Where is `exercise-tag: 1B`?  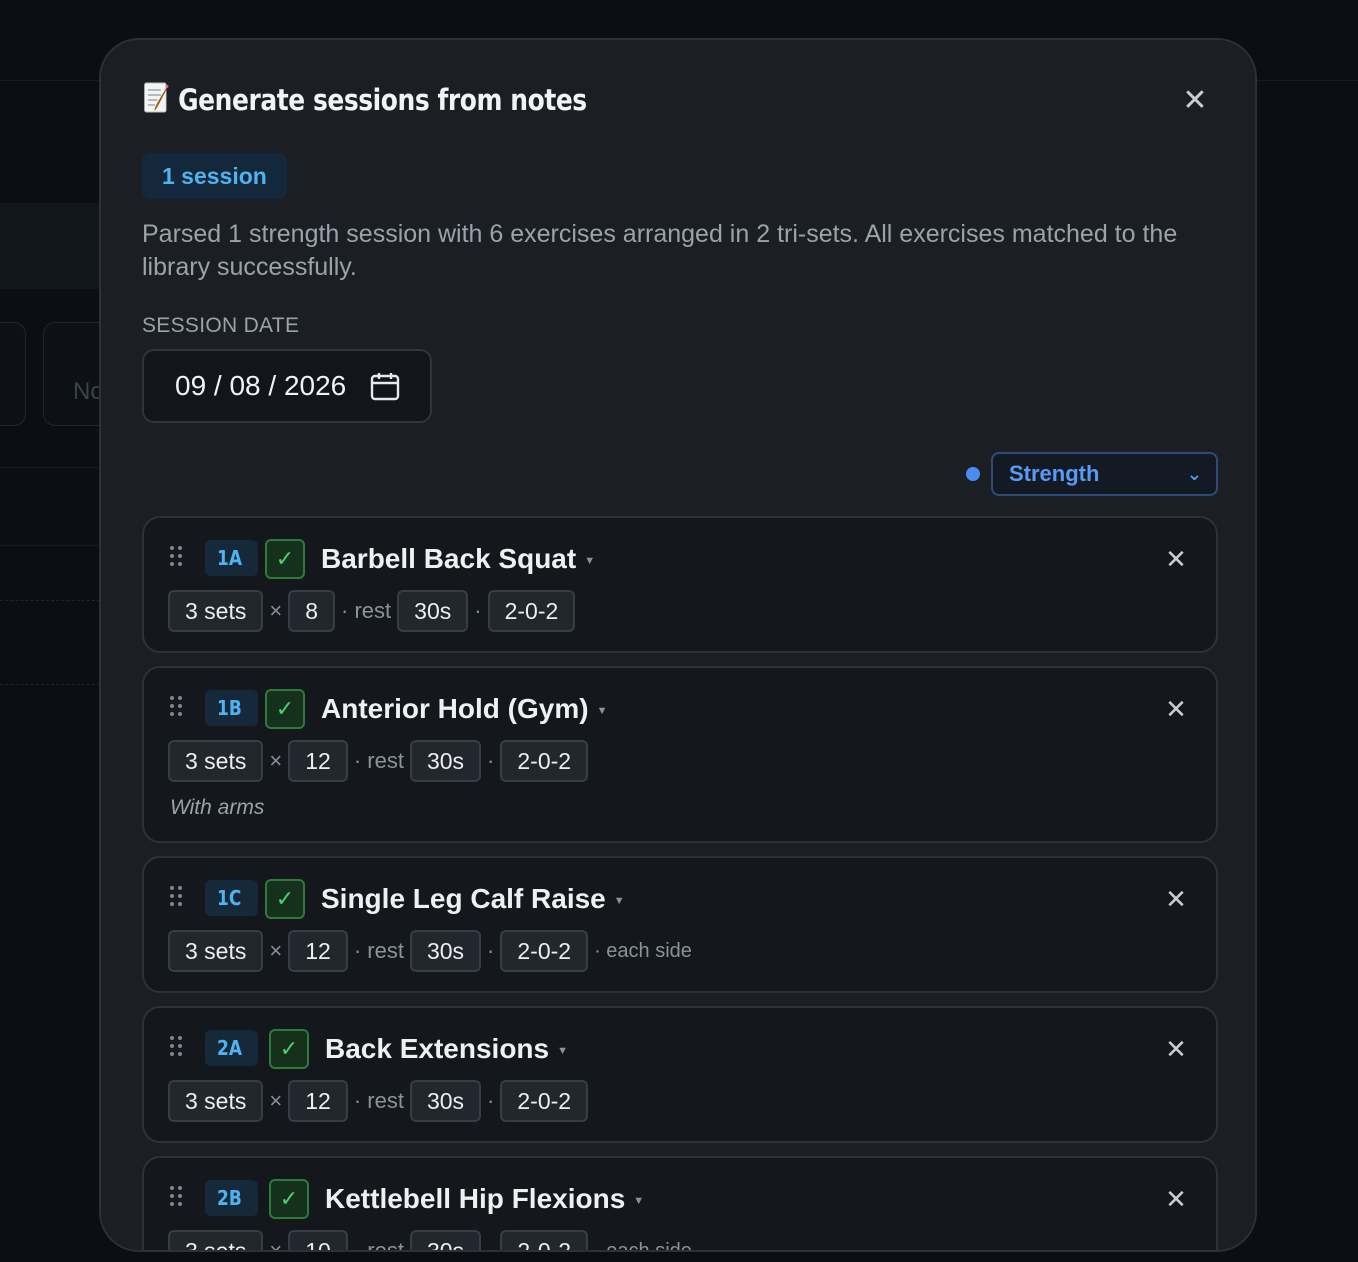
exercise-tag: 1B is located at coordinates (232, 708).